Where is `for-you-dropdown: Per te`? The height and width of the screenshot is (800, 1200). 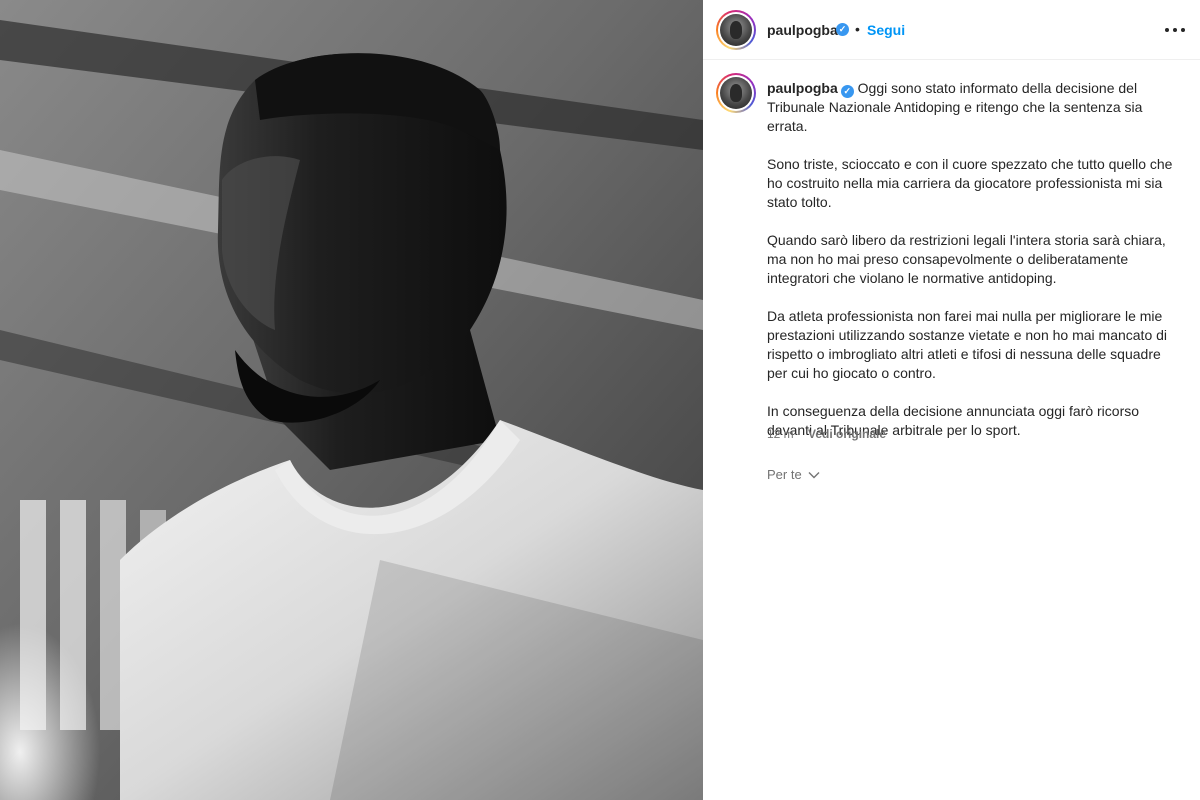 for-you-dropdown: Per te is located at coordinates (793, 474).